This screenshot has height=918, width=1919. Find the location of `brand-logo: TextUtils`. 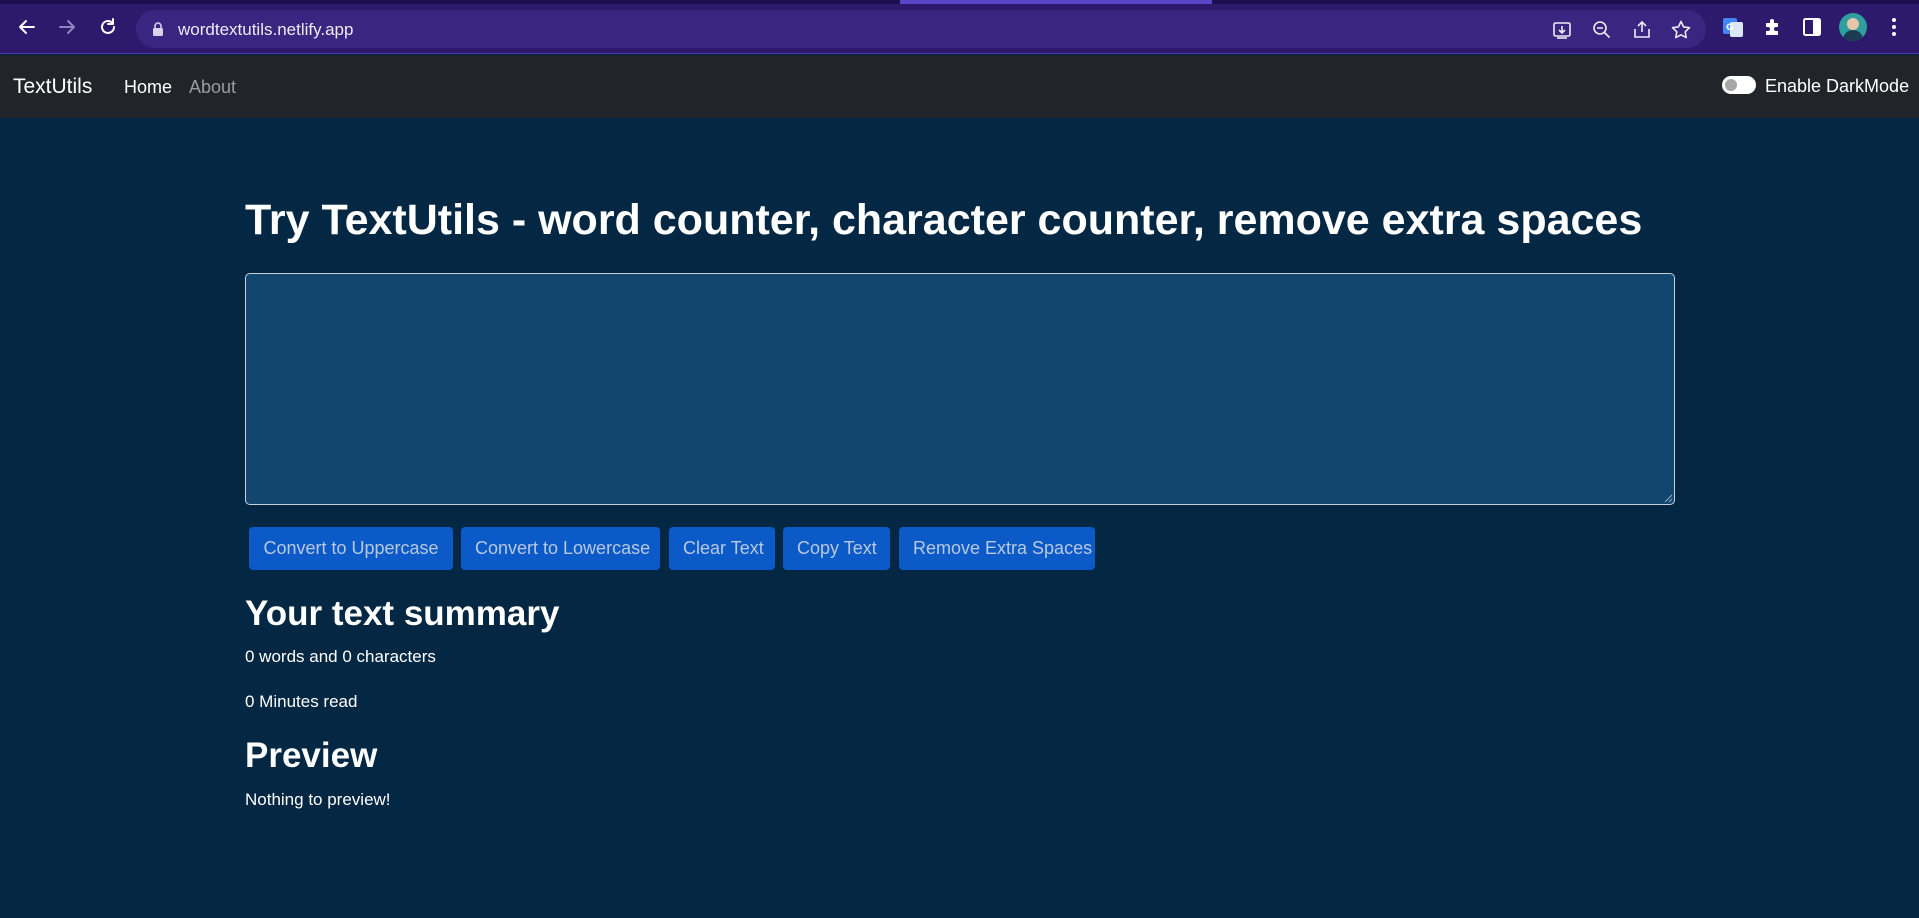

brand-logo: TextUtils is located at coordinates (52, 87).